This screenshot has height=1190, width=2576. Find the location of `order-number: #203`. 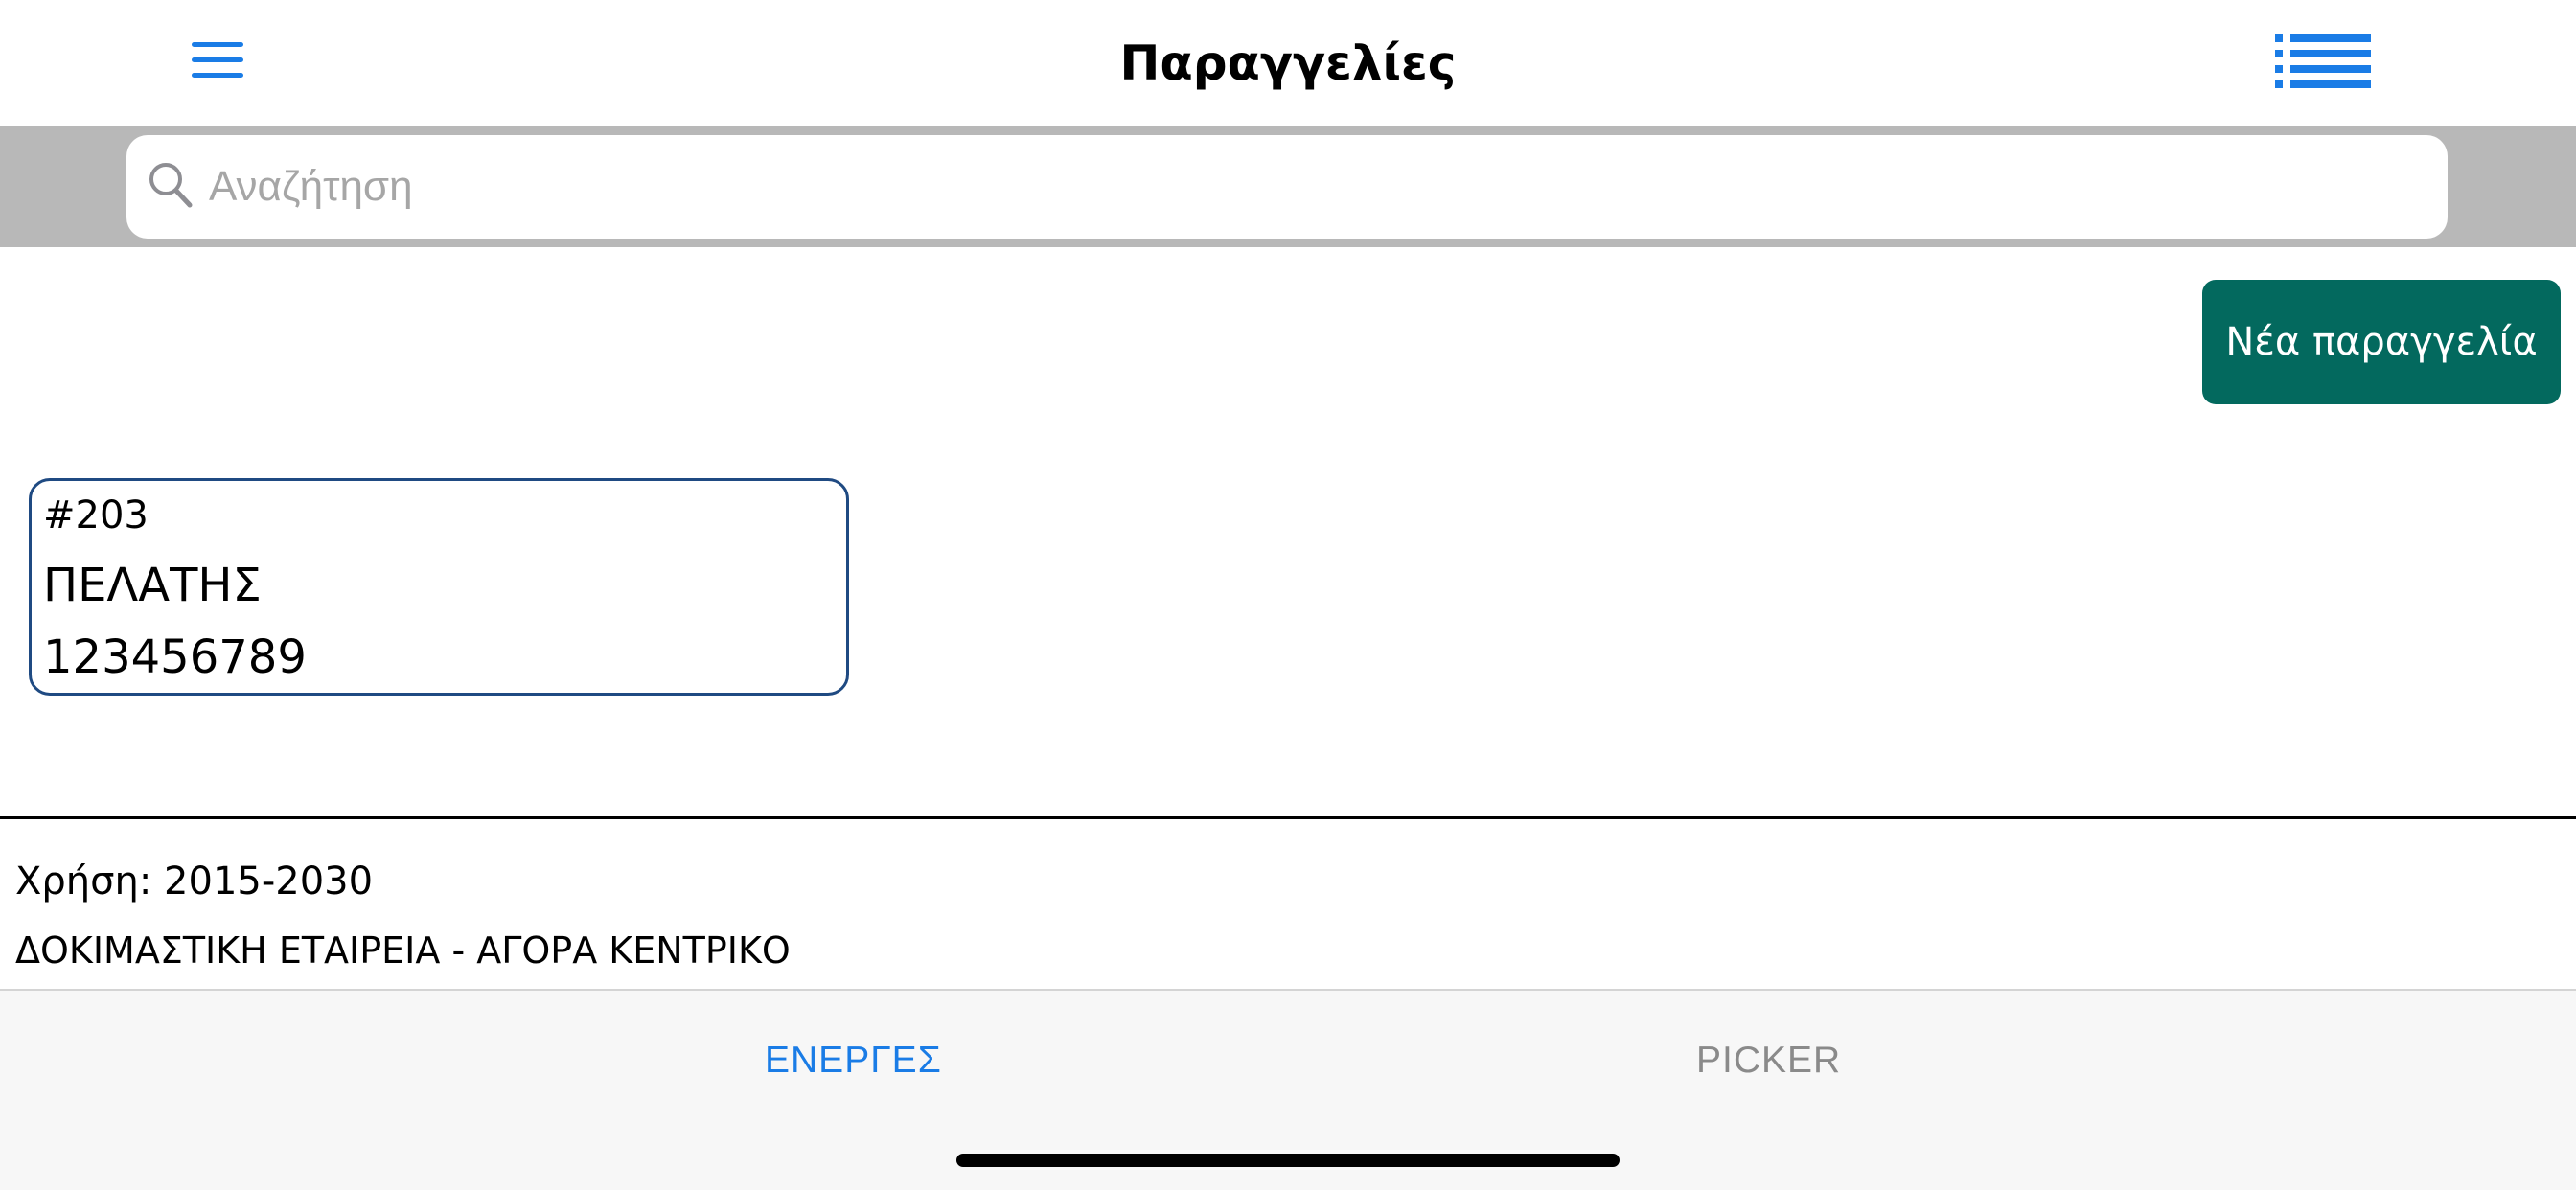

order-number: #203 is located at coordinates (96, 515).